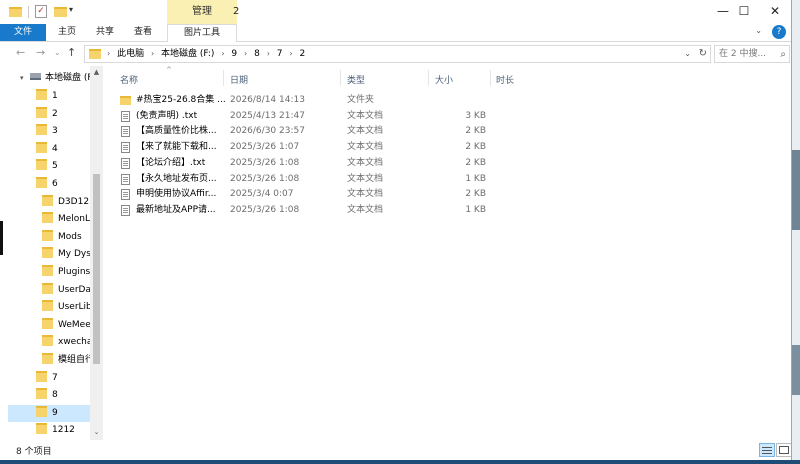 Image resolution: width=800 pixels, height=464 pixels. I want to click on scroll-thumb, so click(96, 269).